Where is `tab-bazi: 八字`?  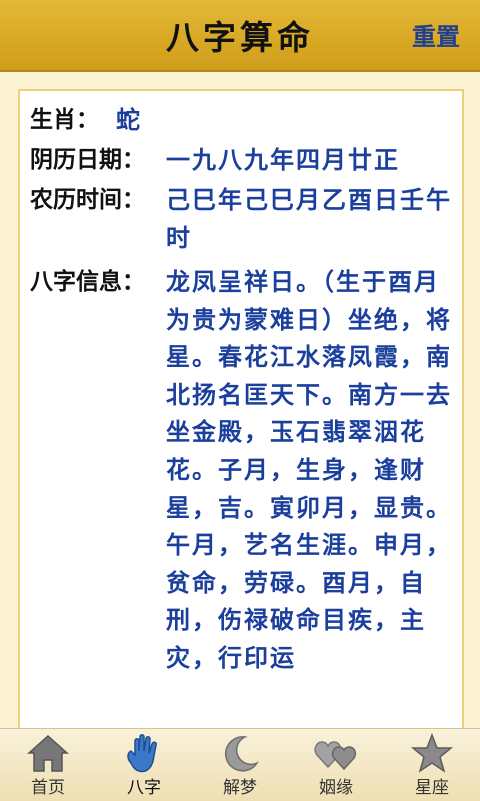 tab-bazi: 八字 is located at coordinates (144, 765).